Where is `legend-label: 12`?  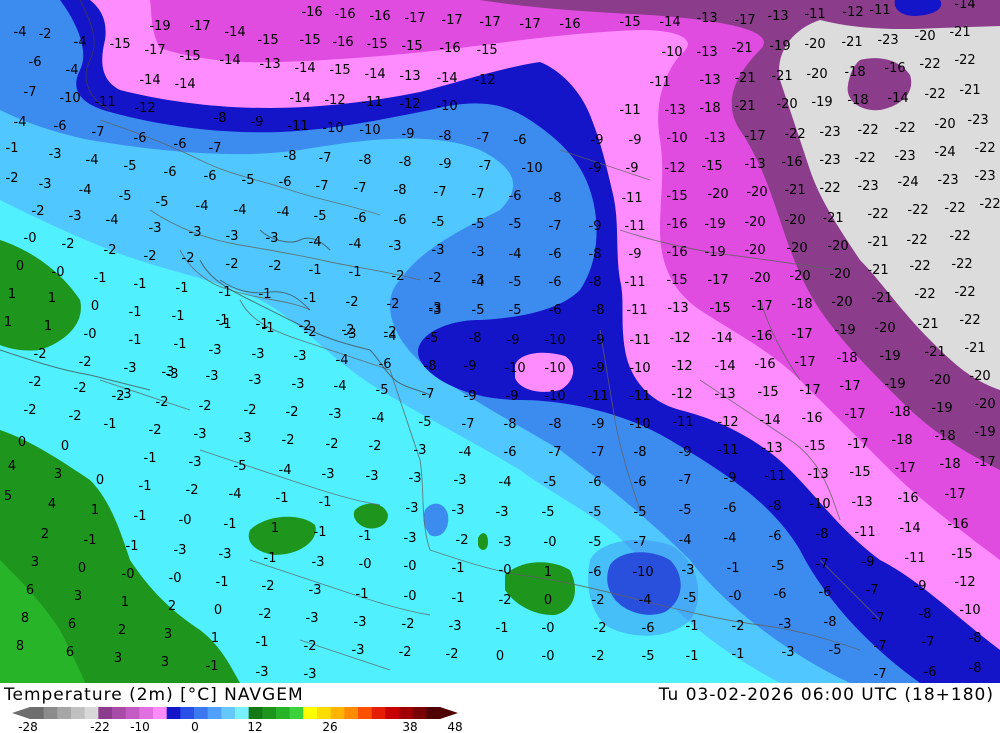 legend-label: 12 is located at coordinates (254, 726).